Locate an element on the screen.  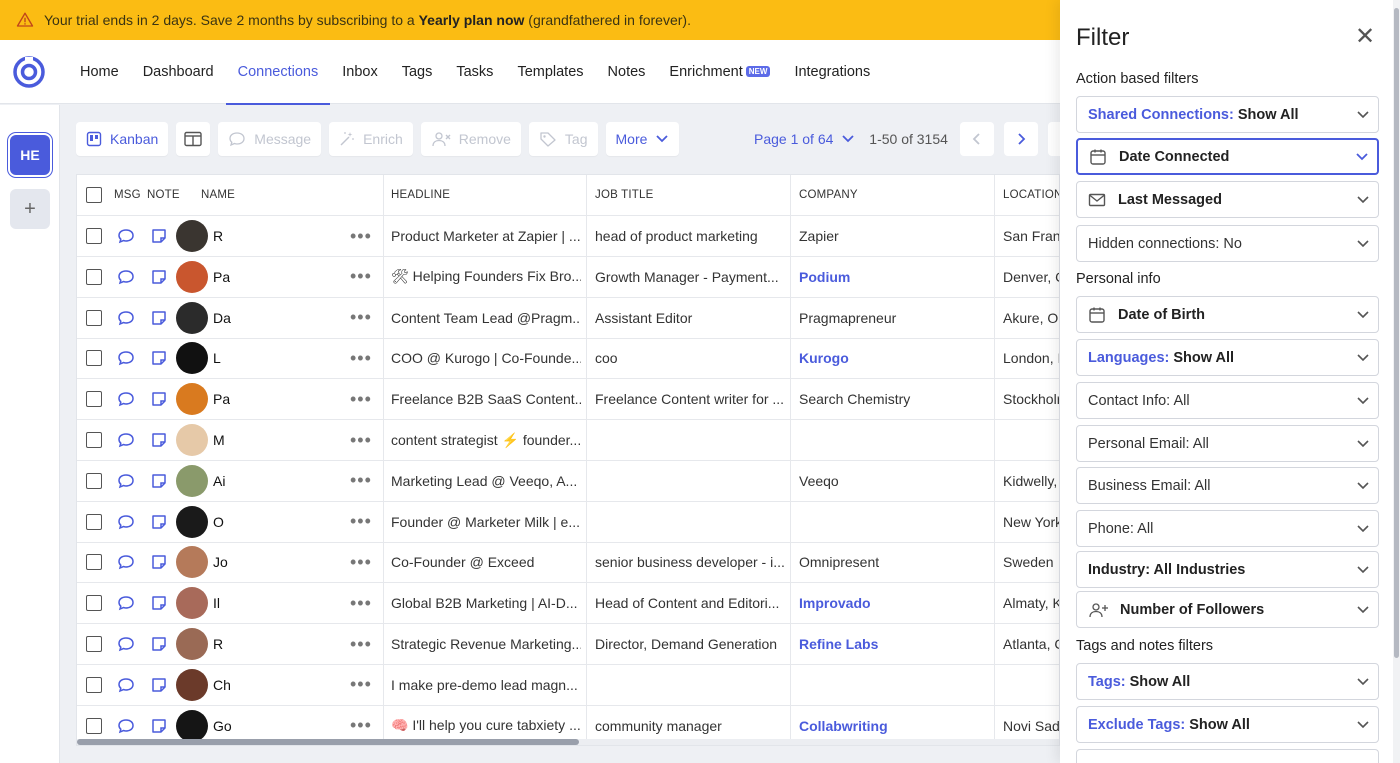
nav-tags: Tags is located at coordinates (417, 72).